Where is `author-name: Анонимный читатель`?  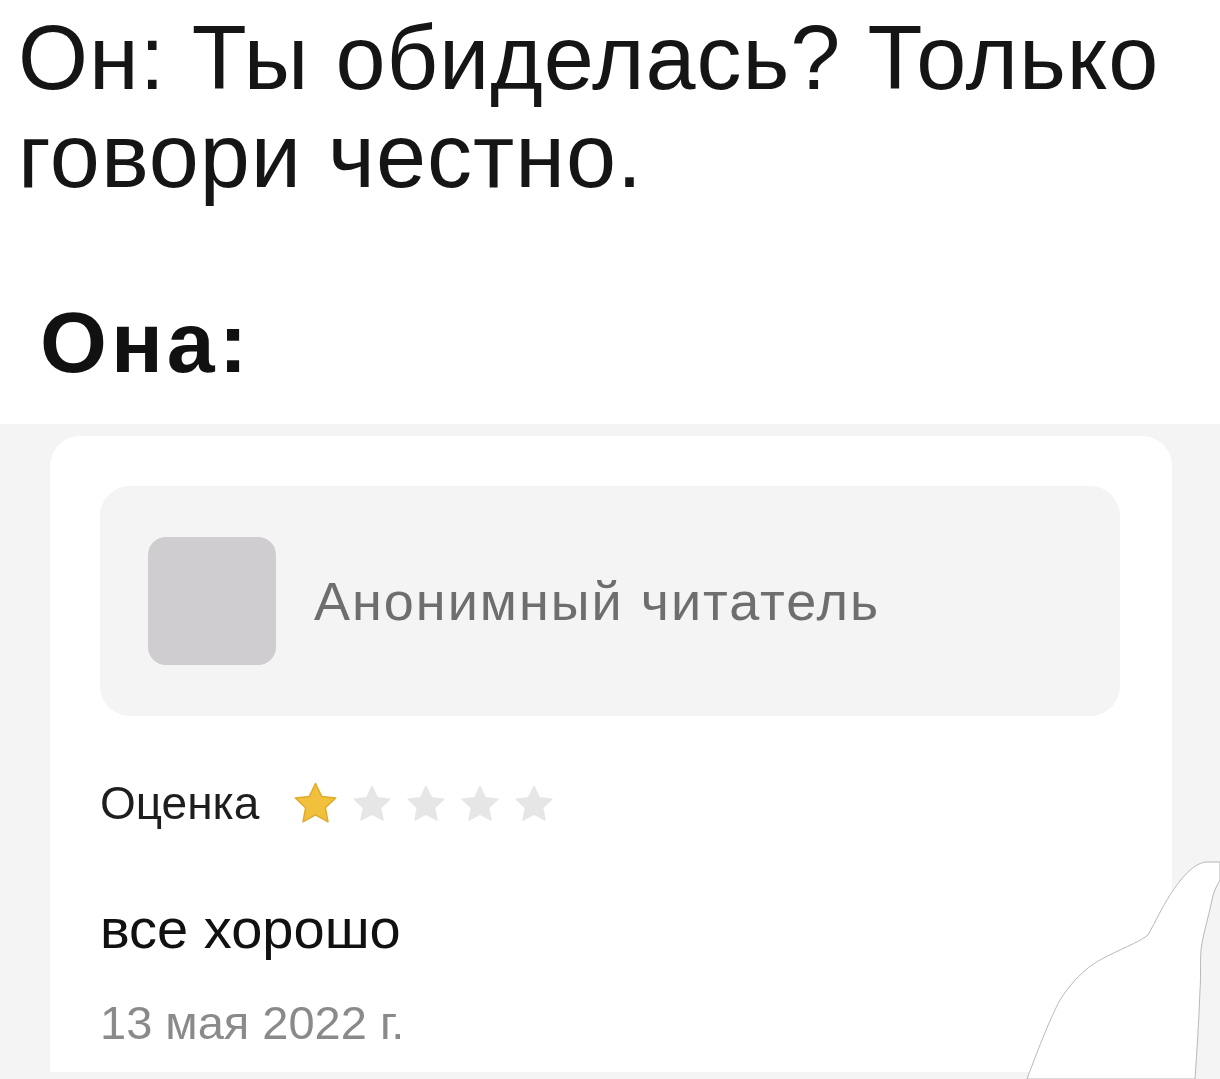 author-name: Анонимный читатель is located at coordinates (597, 601).